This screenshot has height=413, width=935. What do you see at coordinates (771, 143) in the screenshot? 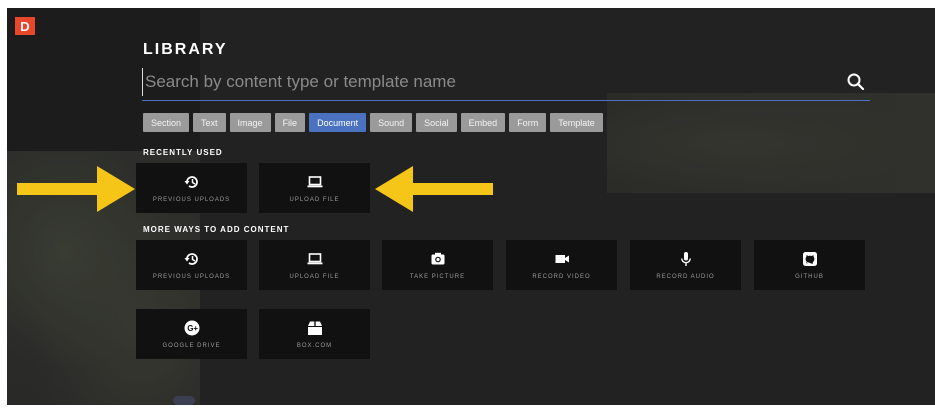
I see `background-image-right` at bounding box center [771, 143].